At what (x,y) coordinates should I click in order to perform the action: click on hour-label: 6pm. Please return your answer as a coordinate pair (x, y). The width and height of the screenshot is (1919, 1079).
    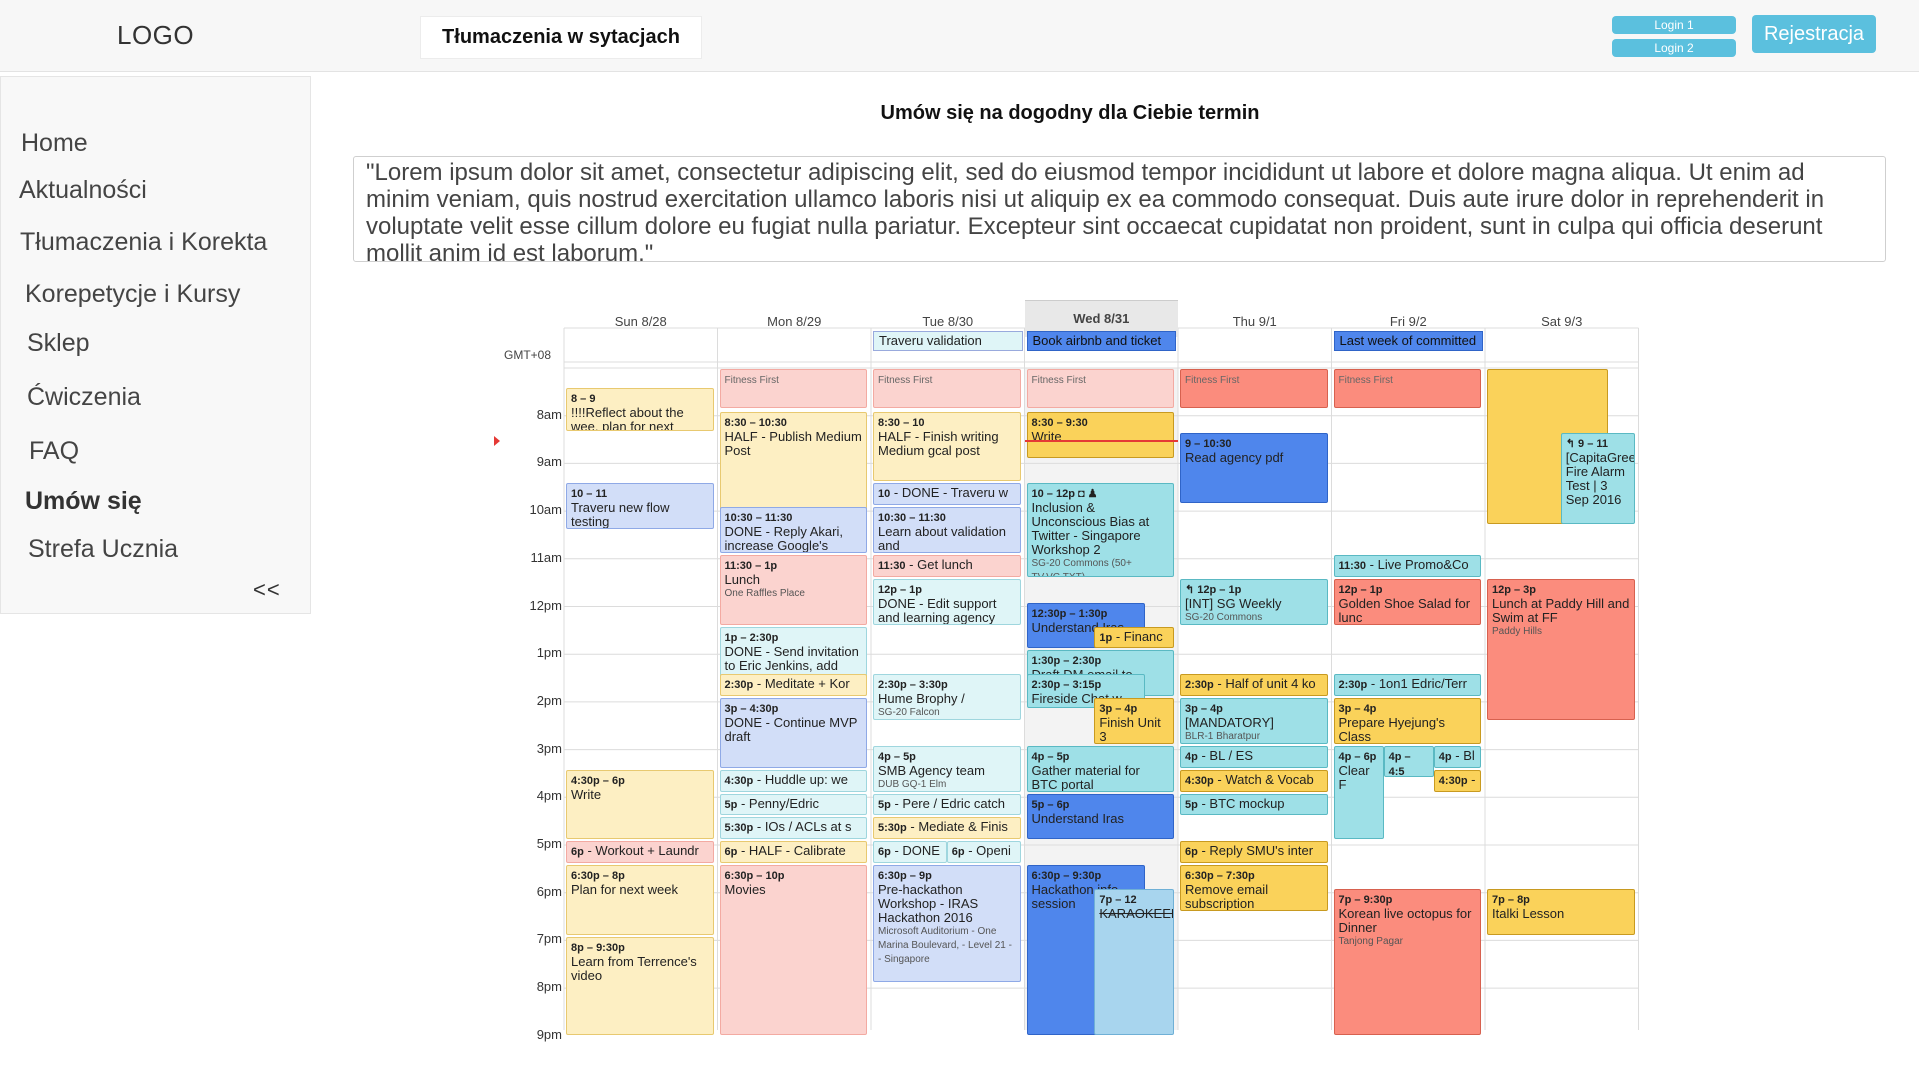
    Looking at the image, I should click on (549, 891).